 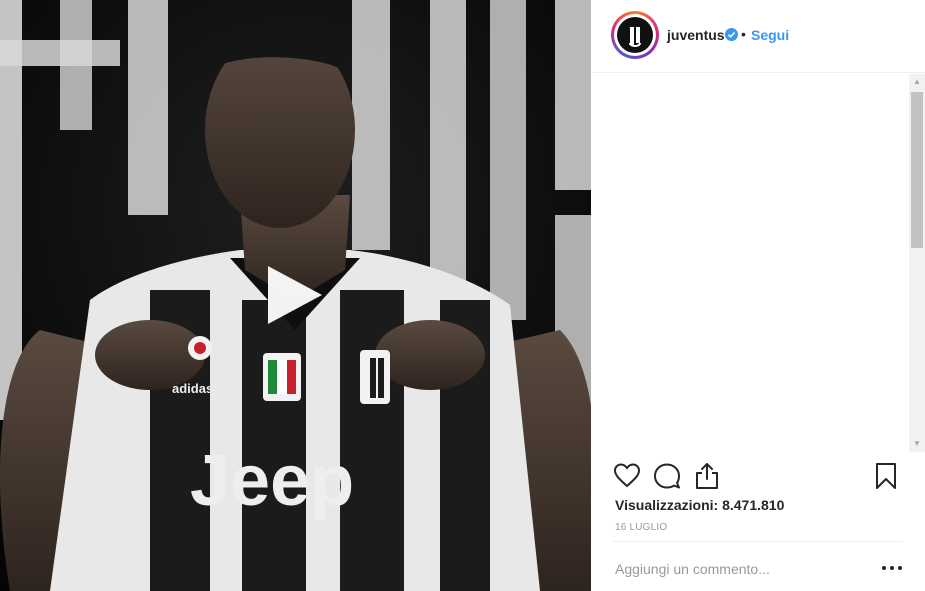 I want to click on view-count: Visualizzazioni: 8.471.810, so click(x=699, y=505).